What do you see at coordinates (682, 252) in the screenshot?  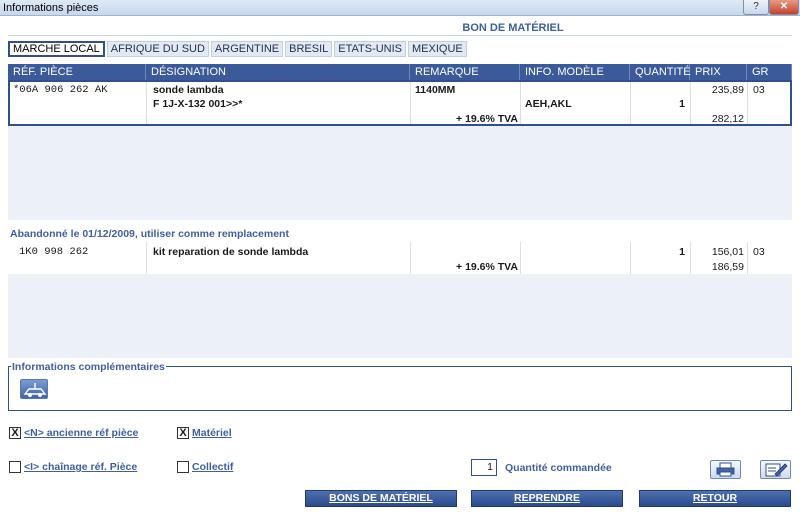 I see `replacement-quantite: 1` at bounding box center [682, 252].